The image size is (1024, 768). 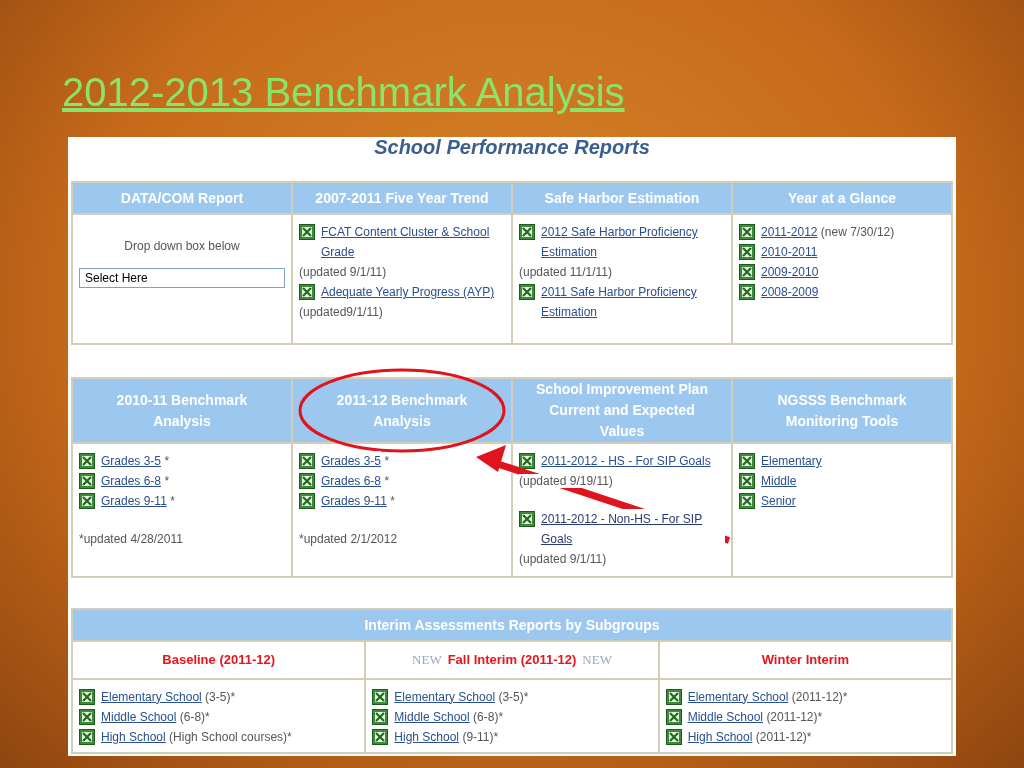 What do you see at coordinates (480, 736) in the screenshot?
I see `note-text: (9-11)*` at bounding box center [480, 736].